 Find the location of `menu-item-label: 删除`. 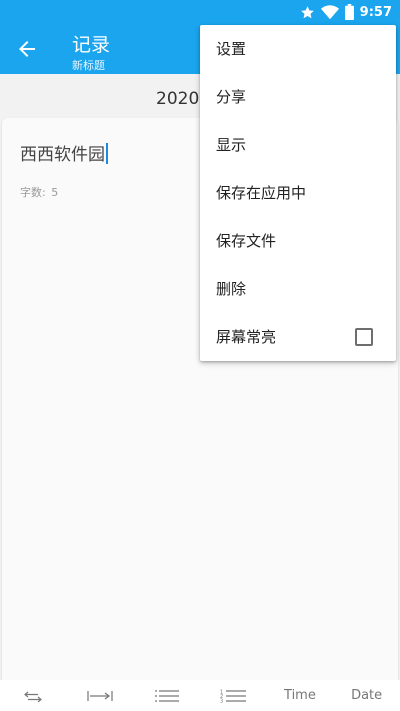

menu-item-label: 删除 is located at coordinates (231, 289).